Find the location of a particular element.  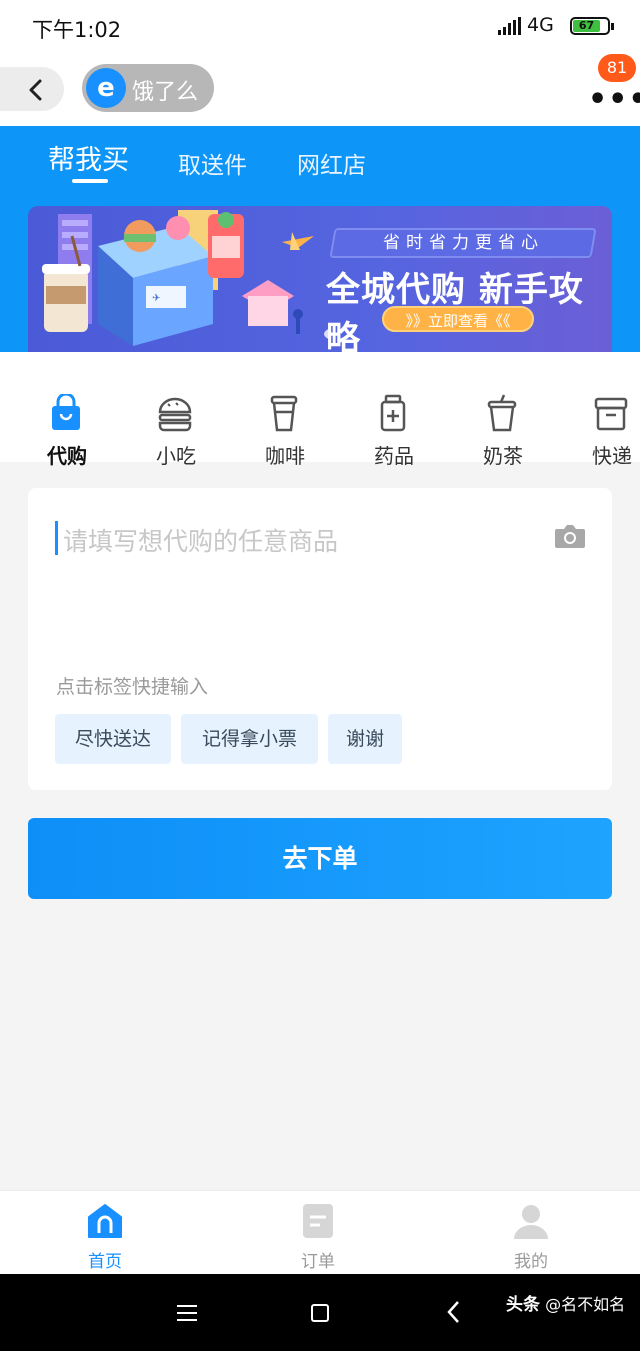

category-label: 奶茶 is located at coordinates (503, 456).